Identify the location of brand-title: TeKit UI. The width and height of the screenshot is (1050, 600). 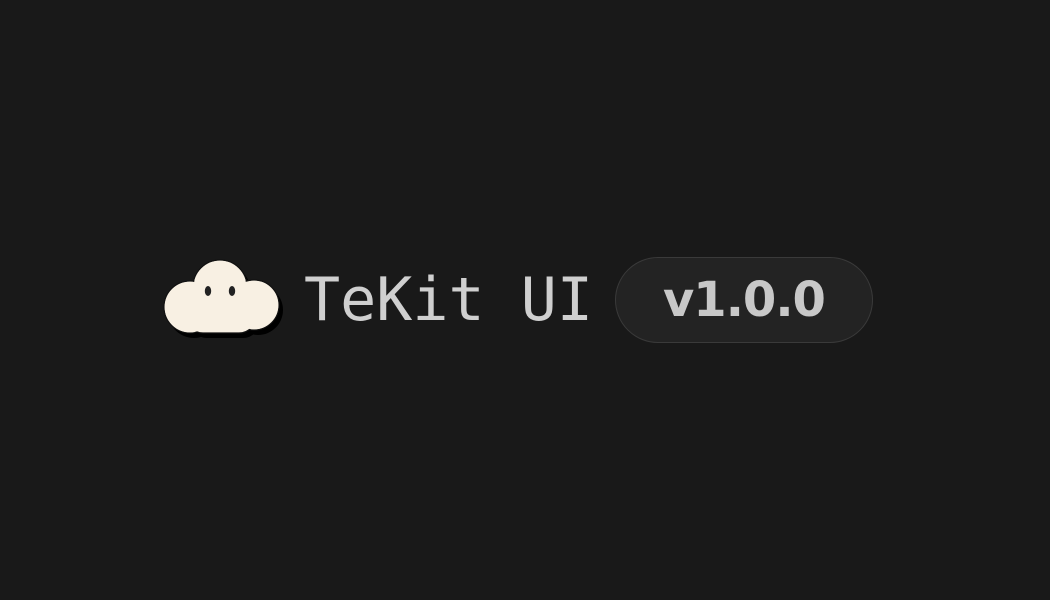
(448, 300).